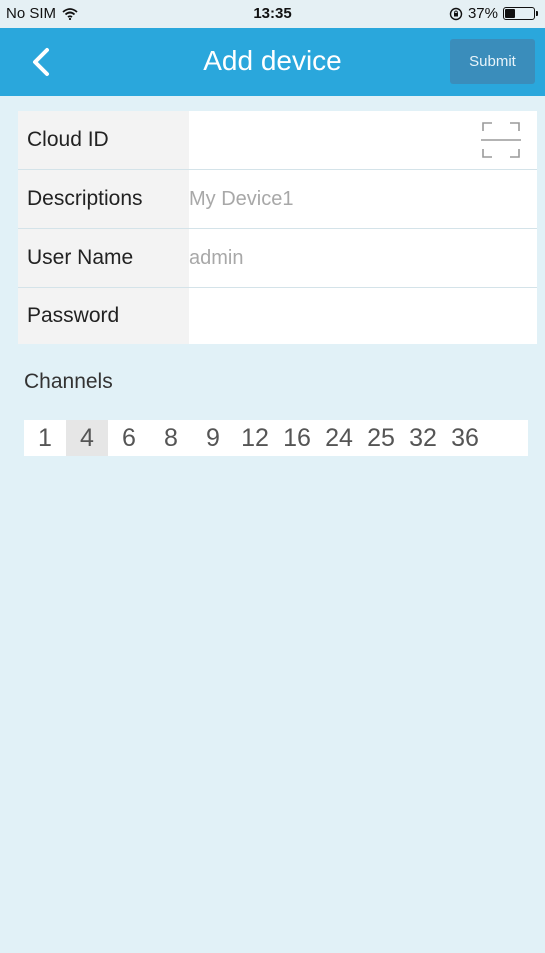  I want to click on battery-level, so click(510, 13).